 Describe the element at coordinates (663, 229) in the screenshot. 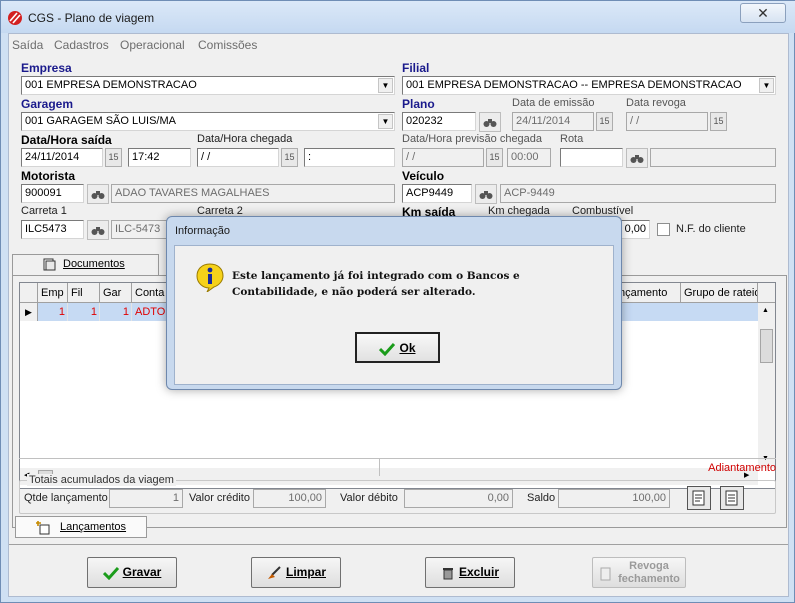

I see `nf-cliente-checkbox` at that location.